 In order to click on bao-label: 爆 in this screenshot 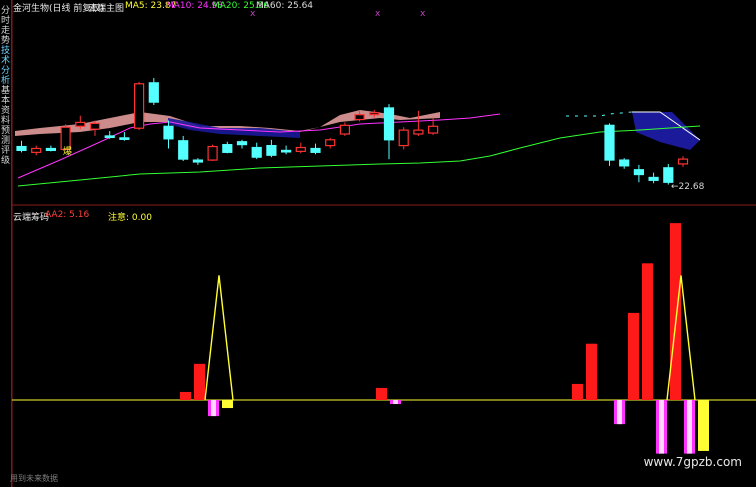, I will do `click(68, 152)`.